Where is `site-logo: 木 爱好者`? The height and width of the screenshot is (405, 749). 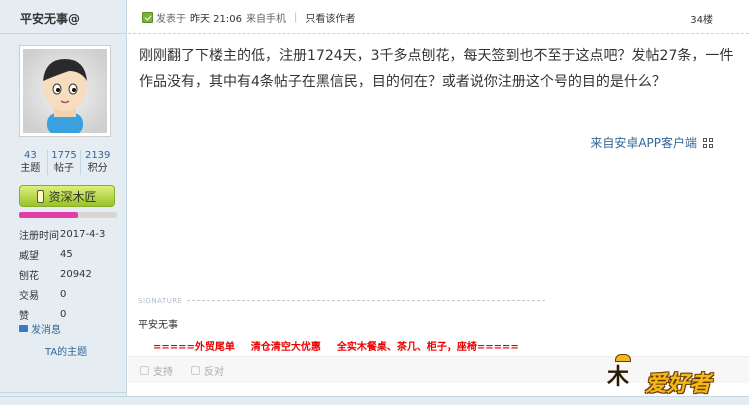
site-logo: 木 爱好者 is located at coordinates (669, 377).